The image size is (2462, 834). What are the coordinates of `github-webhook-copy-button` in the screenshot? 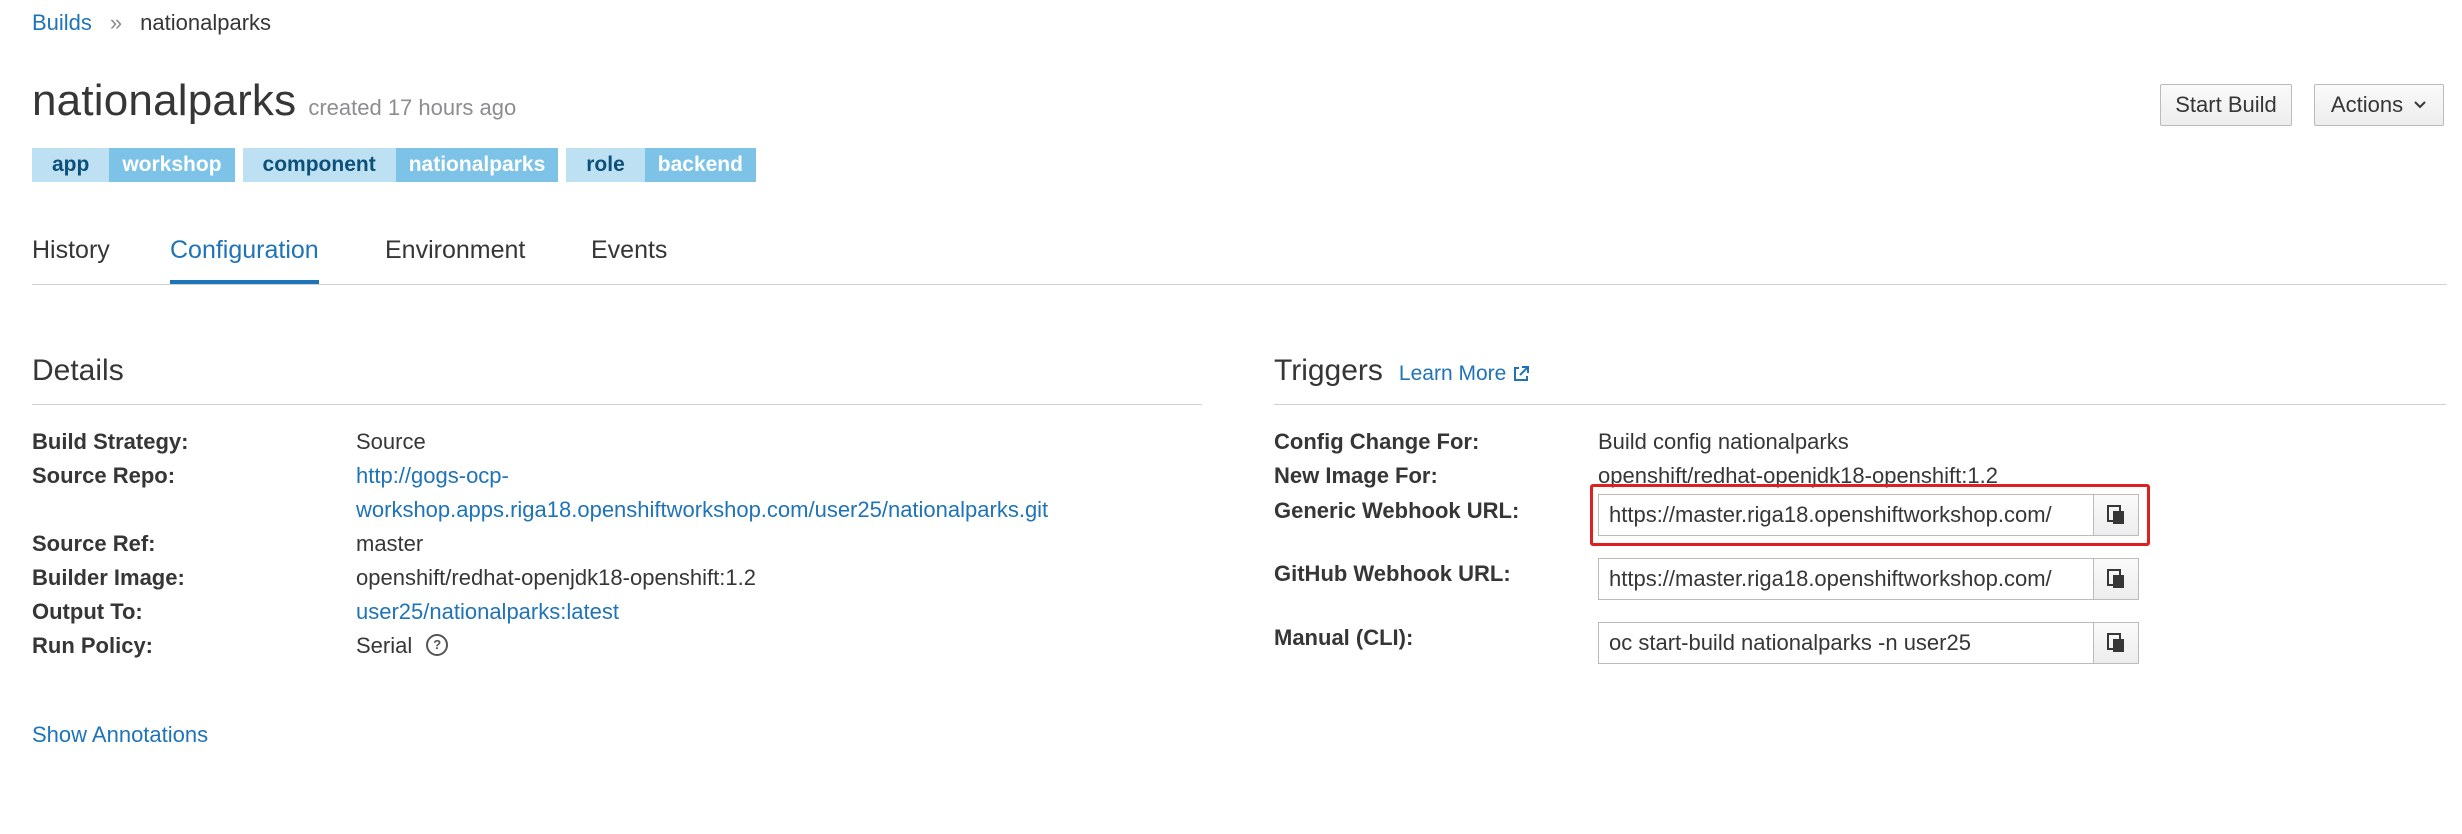 It's located at (2116, 579).